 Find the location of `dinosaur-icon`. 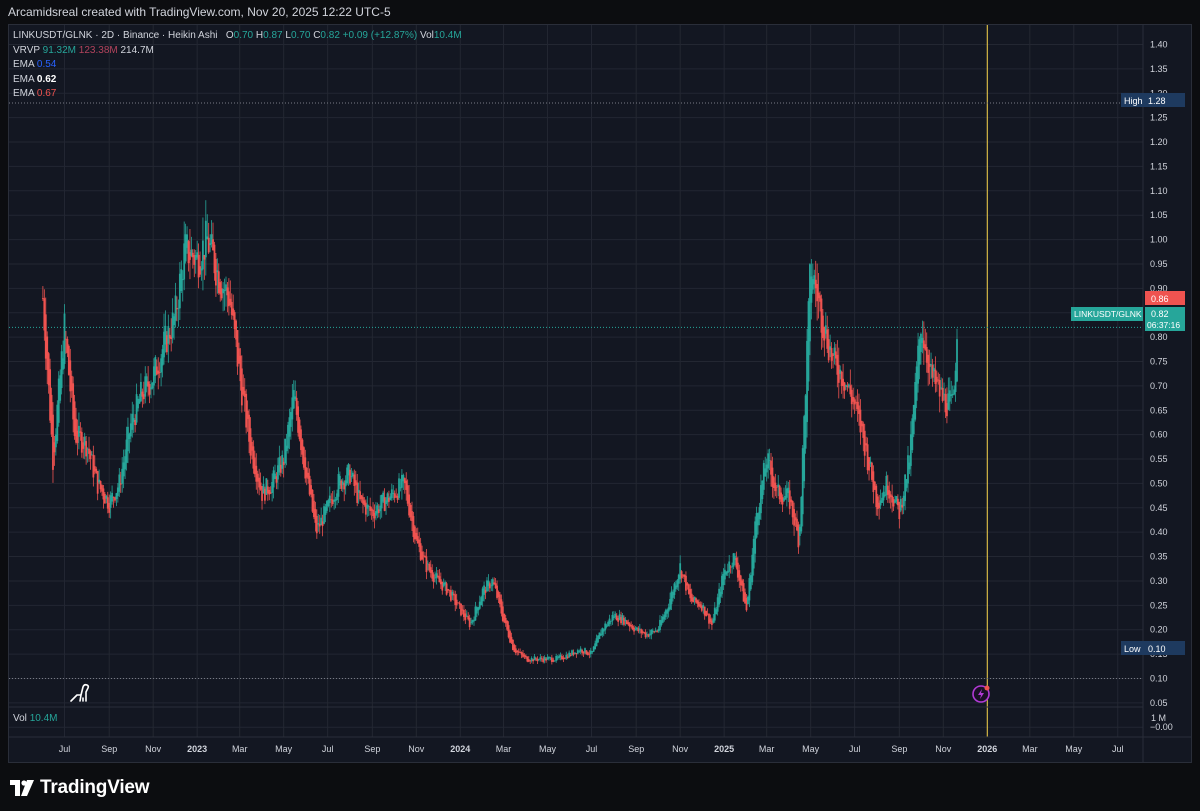

dinosaur-icon is located at coordinates (80, 692).